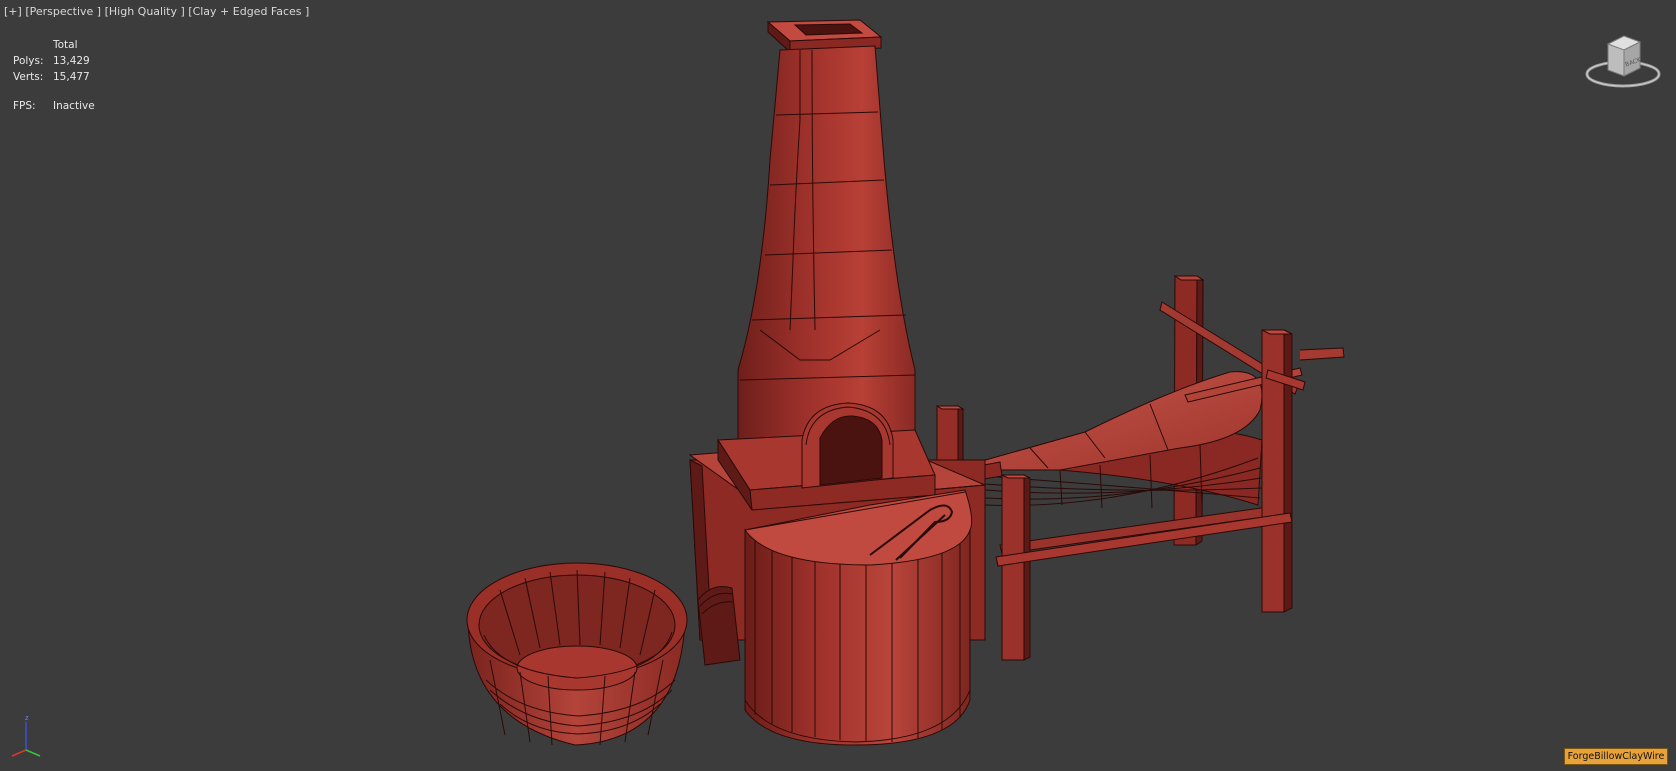 Image resolution: width=1676 pixels, height=771 pixels. I want to click on viewport-pov-menu: [Perspective ], so click(63, 11).